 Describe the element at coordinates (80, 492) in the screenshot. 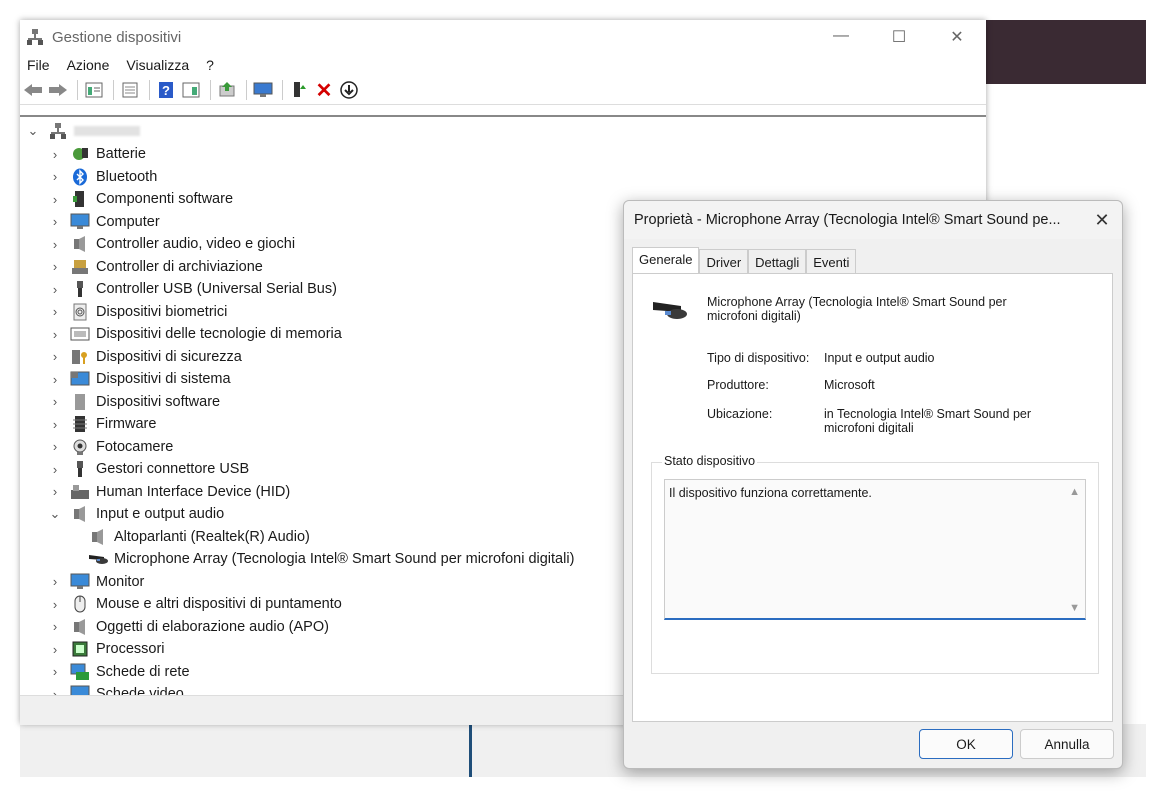

I see `hid-icon` at that location.